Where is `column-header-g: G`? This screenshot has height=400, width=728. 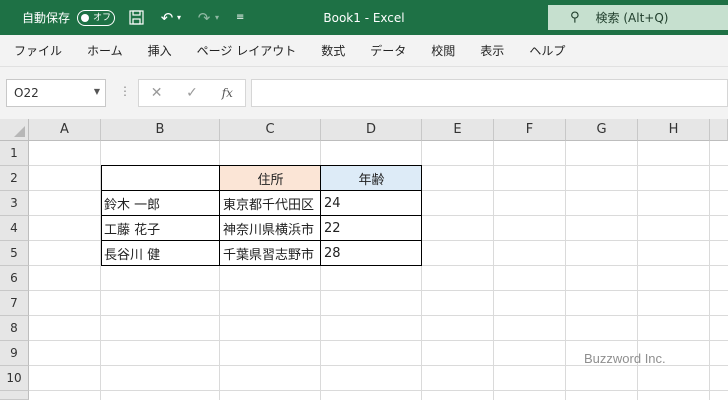
column-header-g: G is located at coordinates (602, 130).